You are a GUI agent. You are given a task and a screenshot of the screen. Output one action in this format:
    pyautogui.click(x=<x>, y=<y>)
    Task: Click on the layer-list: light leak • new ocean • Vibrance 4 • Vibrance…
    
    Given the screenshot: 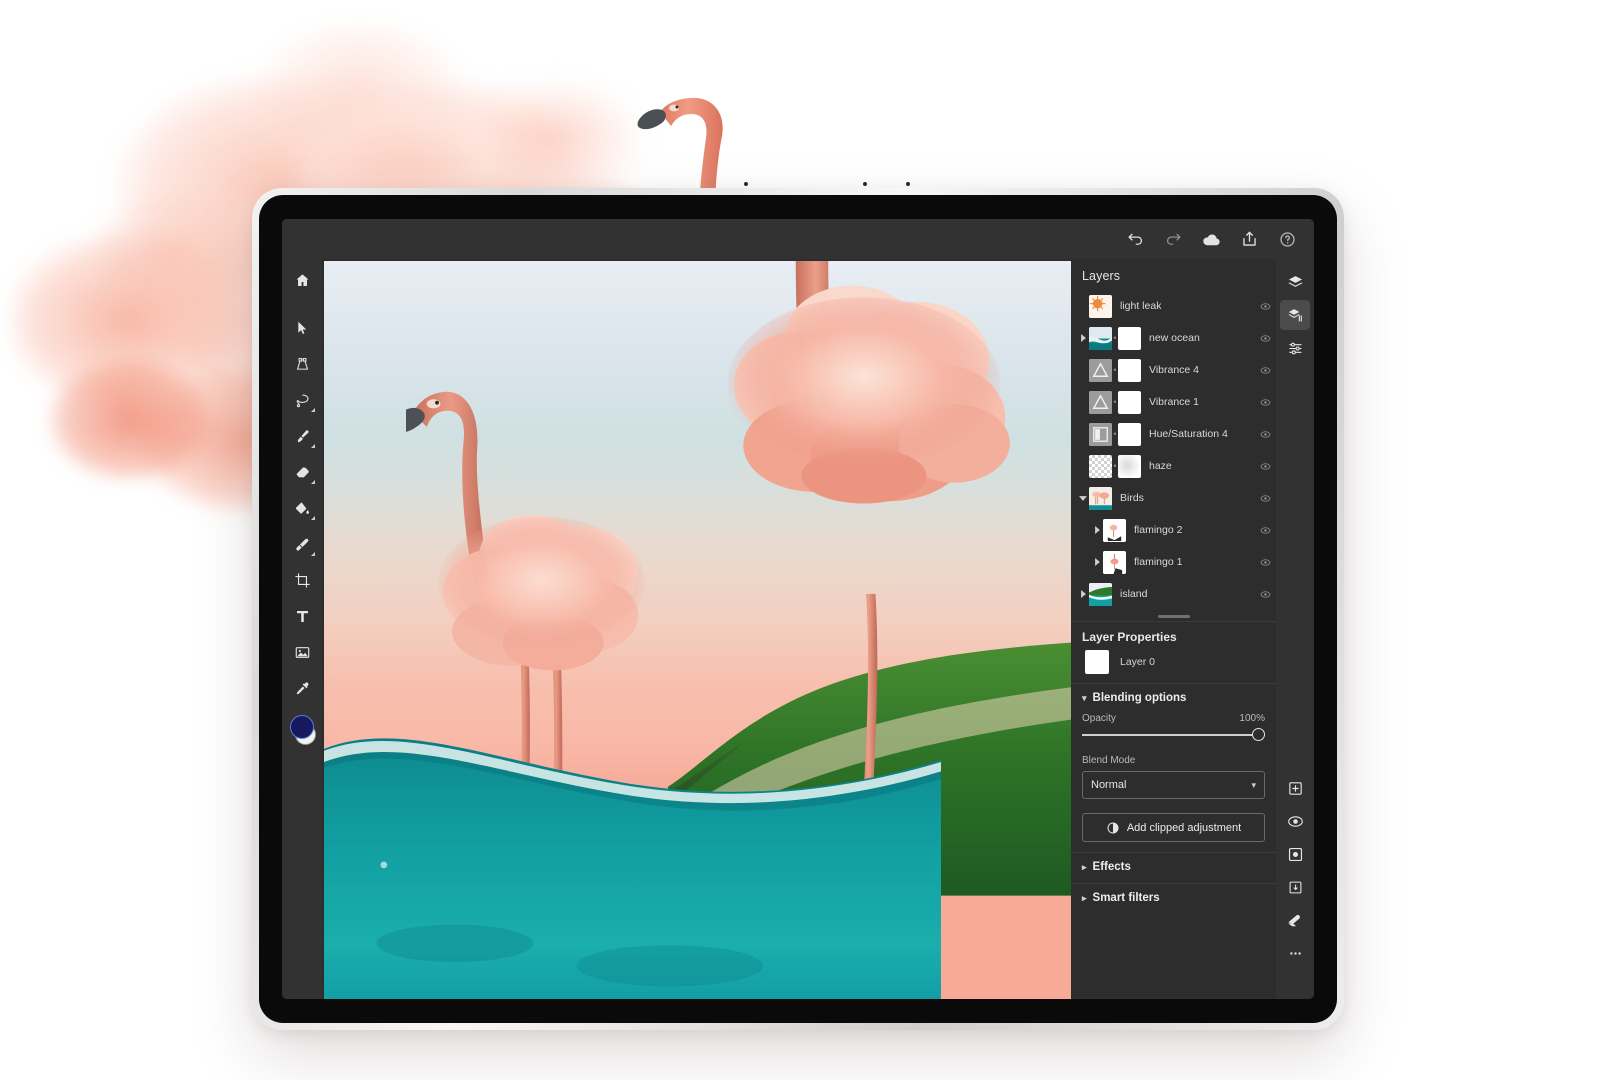 What is the action you would take?
    pyautogui.click(x=1173, y=450)
    